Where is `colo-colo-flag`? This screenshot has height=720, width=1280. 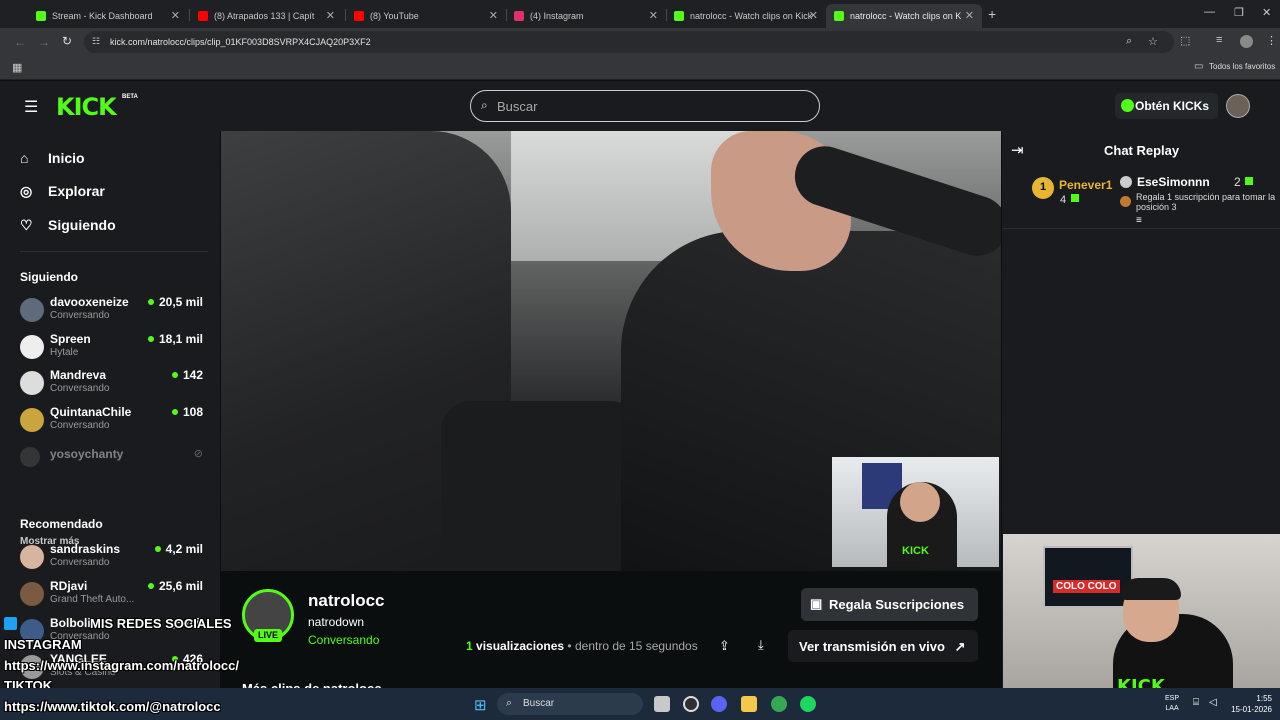 colo-colo-flag is located at coordinates (1088, 577).